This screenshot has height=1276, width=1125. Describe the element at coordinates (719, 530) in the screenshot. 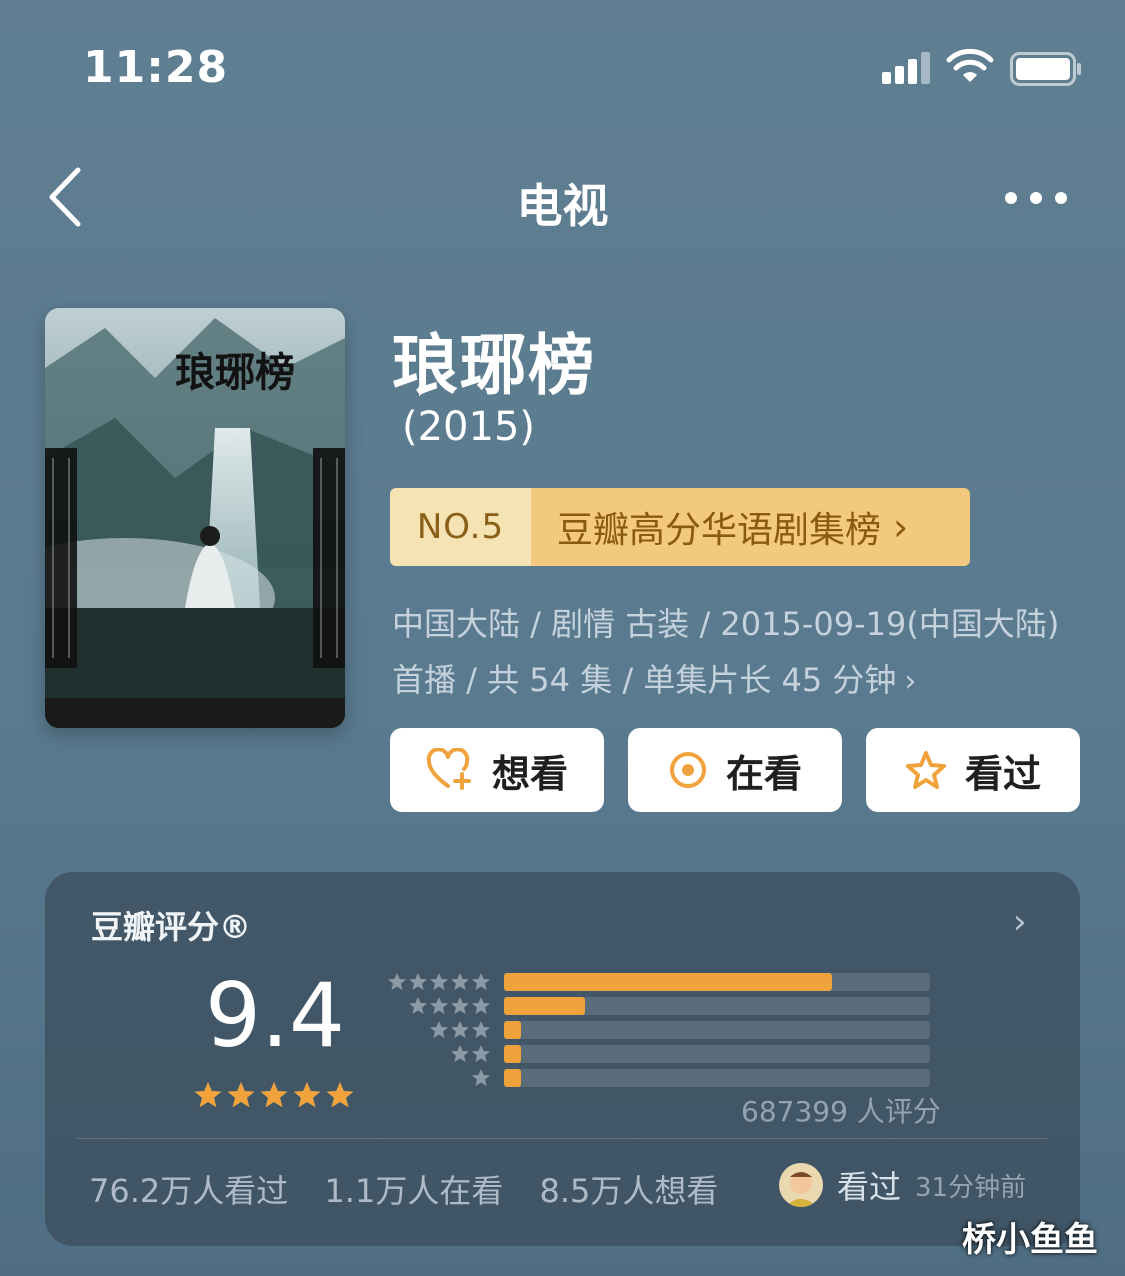

I see `rank-list-label: 豆瓣高分华语剧集榜` at that location.